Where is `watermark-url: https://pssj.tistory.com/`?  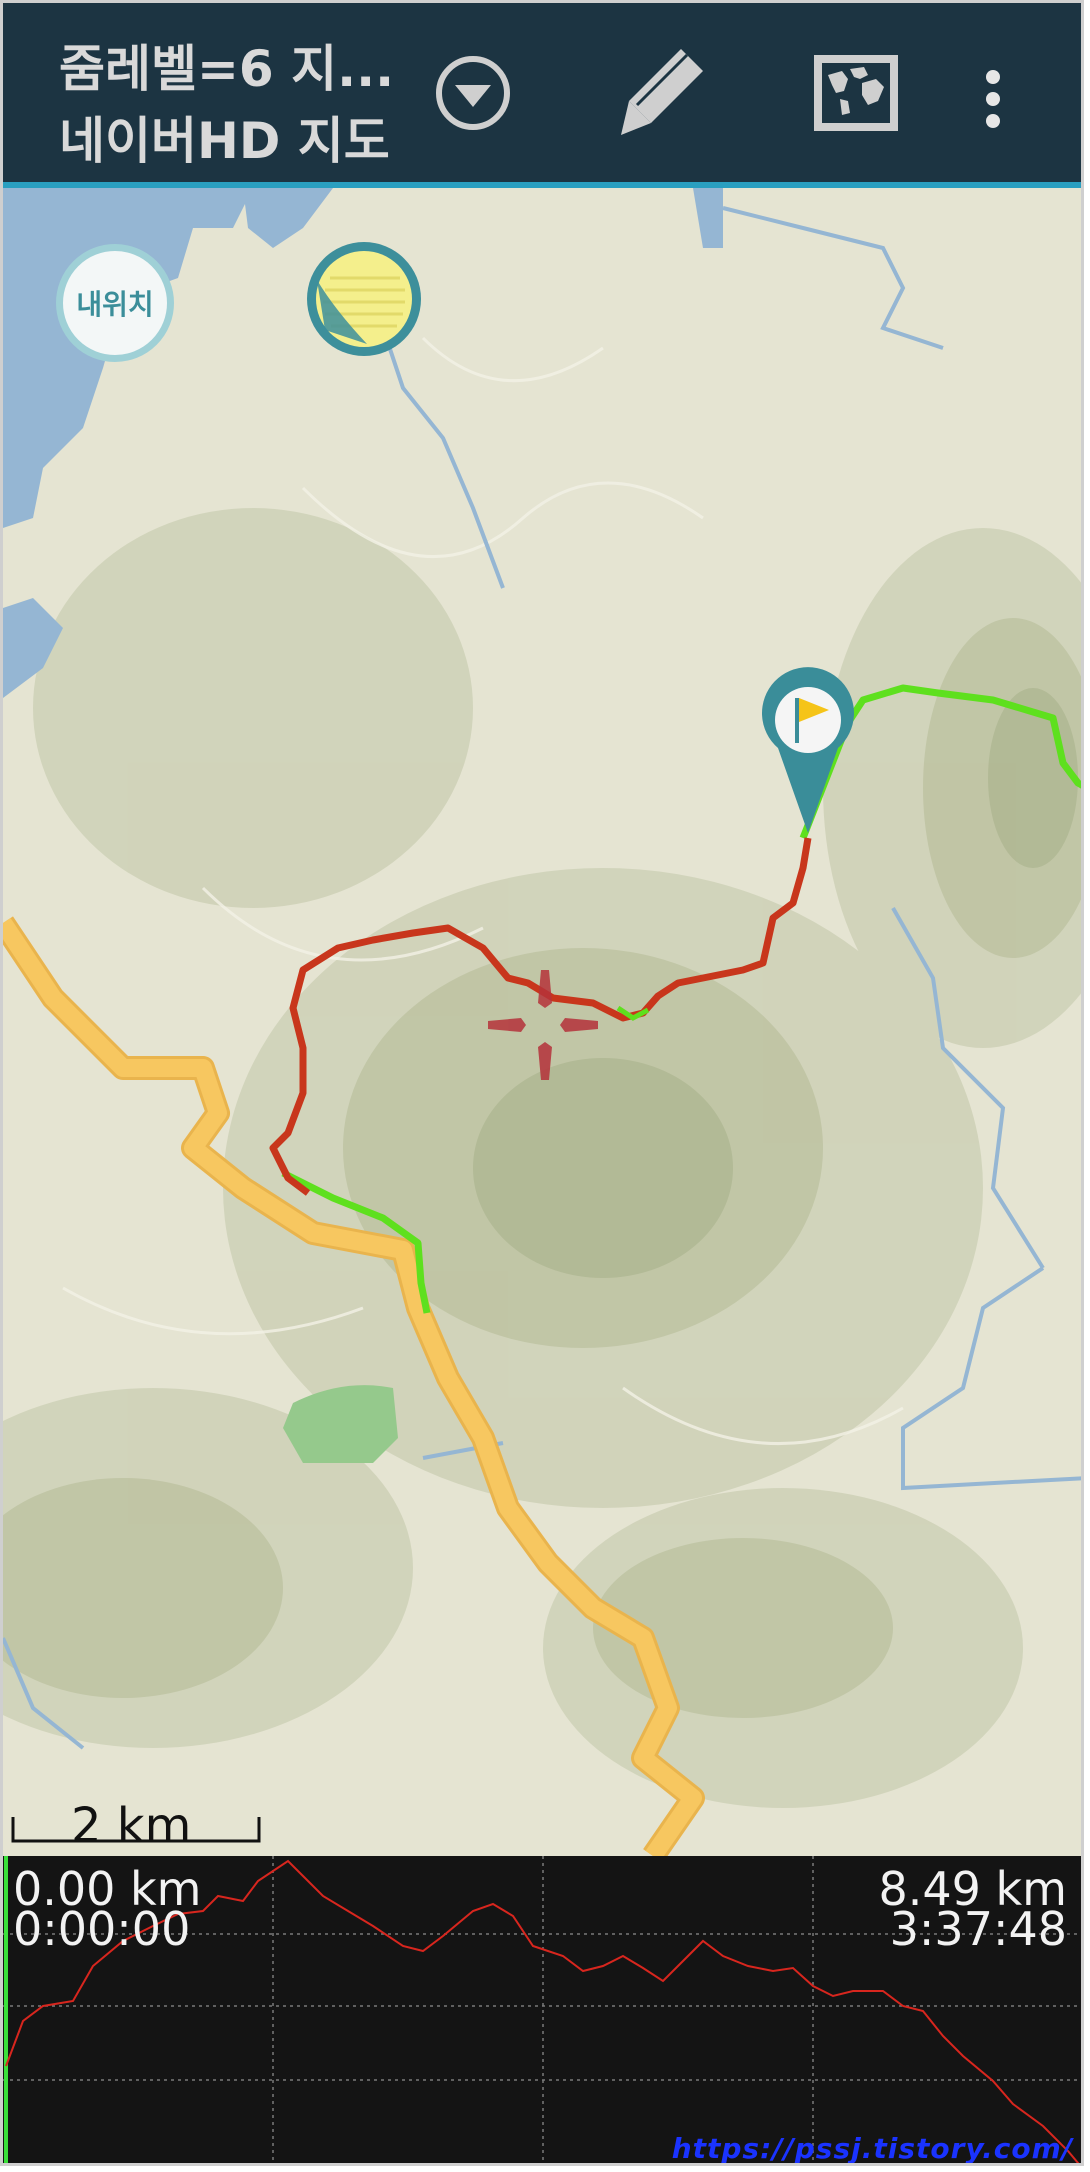 watermark-url: https://pssj.tistory.com/ is located at coordinates (872, 2148).